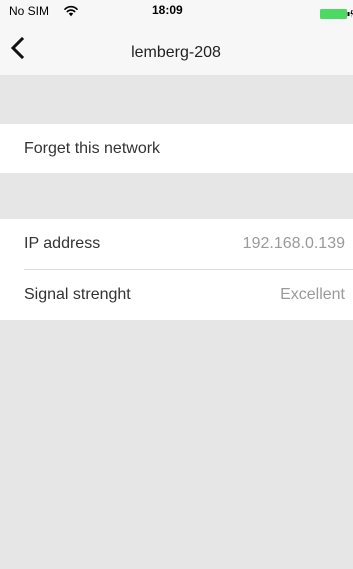 This screenshot has height=569, width=353. Describe the element at coordinates (336, 12) in the screenshot. I see `battery-icon` at that location.